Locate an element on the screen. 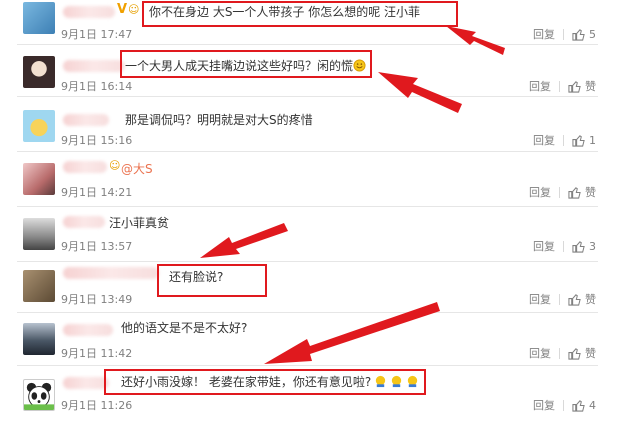 Image resolution: width=617 pixels, height=422 pixels. like-count: 3 is located at coordinates (592, 246).